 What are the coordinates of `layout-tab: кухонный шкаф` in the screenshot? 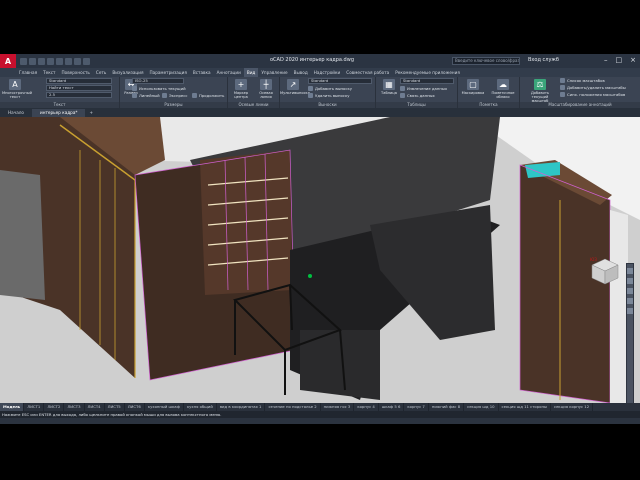 It's located at (164, 407).